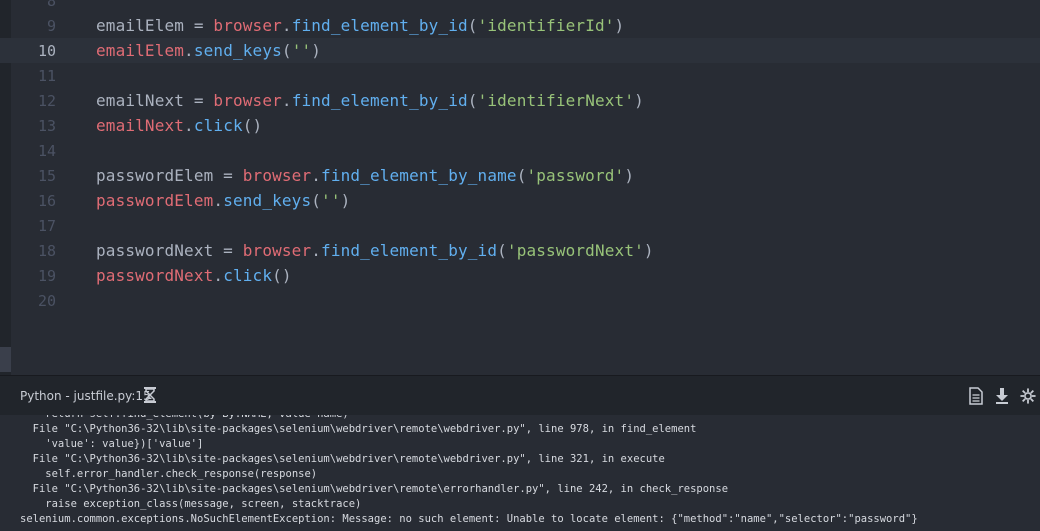  What do you see at coordinates (155, 200) in the screenshot?
I see `code-token-var: passwordElem` at bounding box center [155, 200].